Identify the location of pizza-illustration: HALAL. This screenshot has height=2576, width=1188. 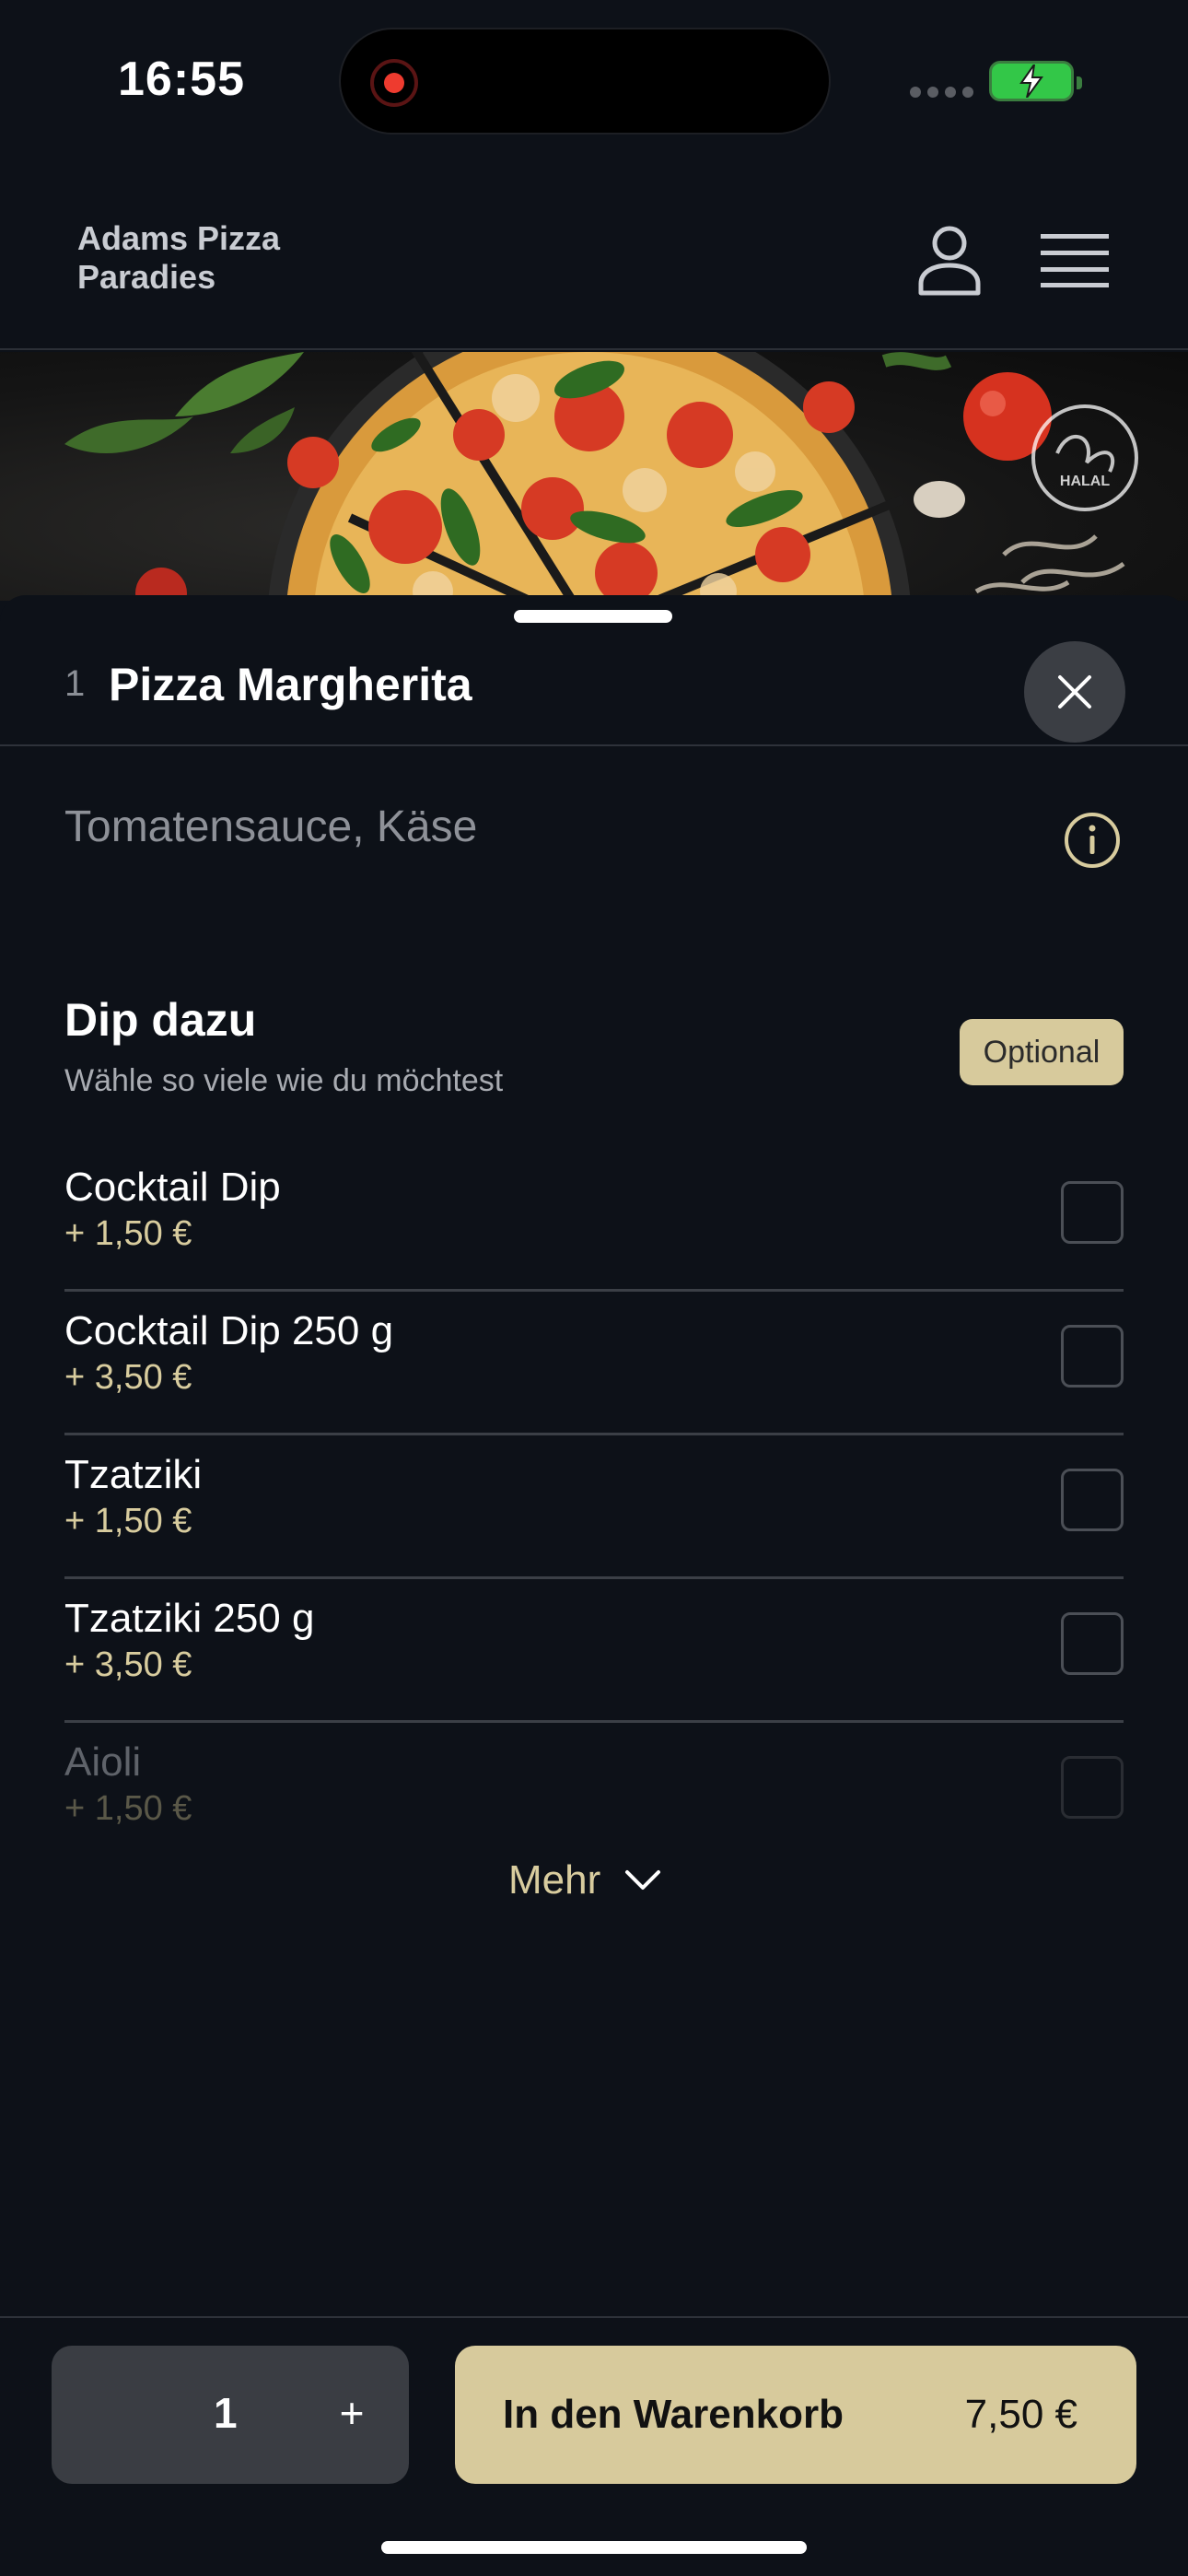
(601, 476).